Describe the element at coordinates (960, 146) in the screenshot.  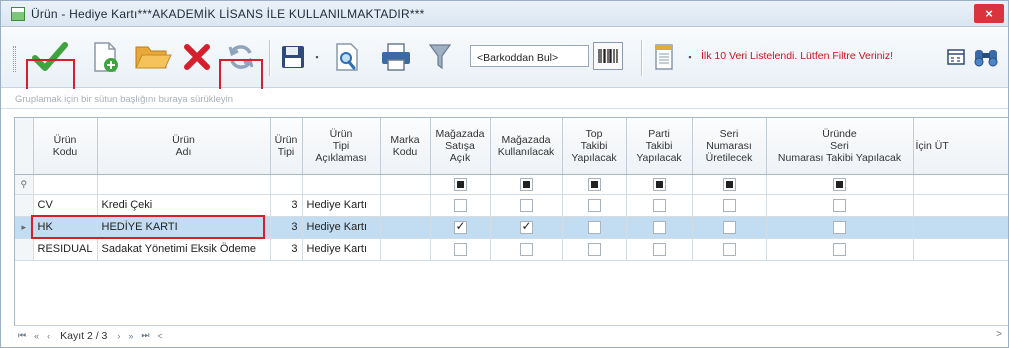
I see `column-header-for: İçin ÜT` at that location.